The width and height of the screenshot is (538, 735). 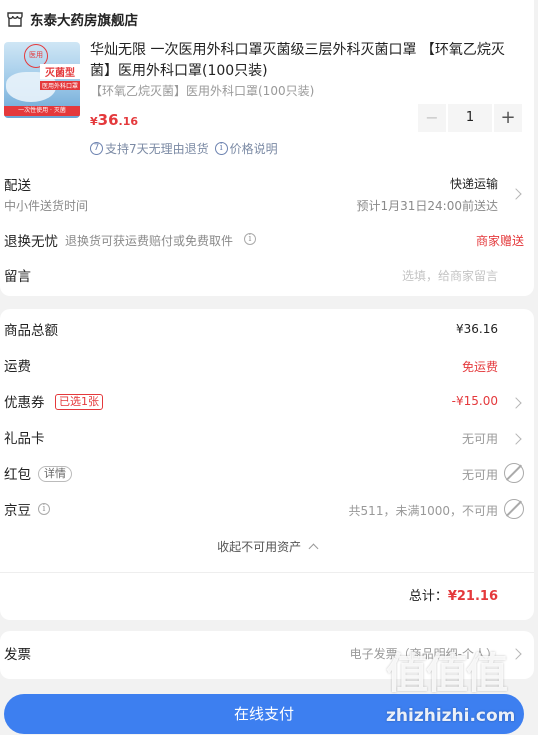 What do you see at coordinates (423, 654) in the screenshot?
I see `invoice-value: 电子发票（商品明细-个人）` at bounding box center [423, 654].